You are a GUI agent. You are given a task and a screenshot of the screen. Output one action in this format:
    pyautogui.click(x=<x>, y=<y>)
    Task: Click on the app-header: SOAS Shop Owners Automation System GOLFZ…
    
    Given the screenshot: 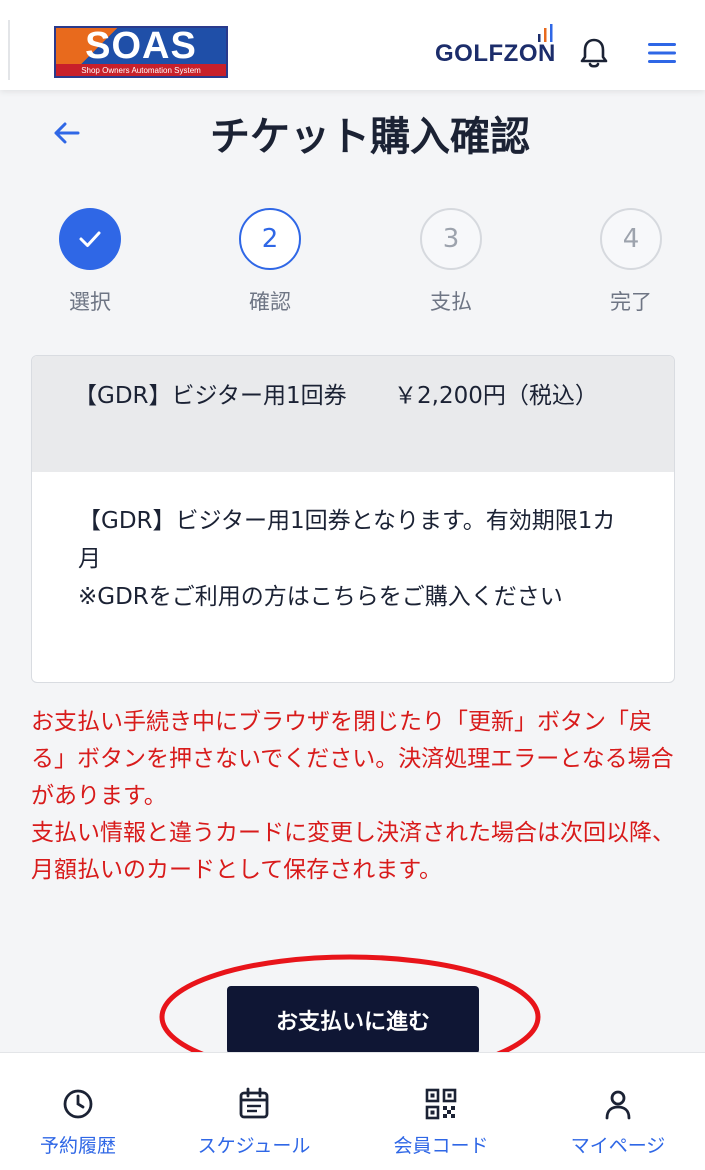 What is the action you would take?
    pyautogui.click(x=352, y=45)
    